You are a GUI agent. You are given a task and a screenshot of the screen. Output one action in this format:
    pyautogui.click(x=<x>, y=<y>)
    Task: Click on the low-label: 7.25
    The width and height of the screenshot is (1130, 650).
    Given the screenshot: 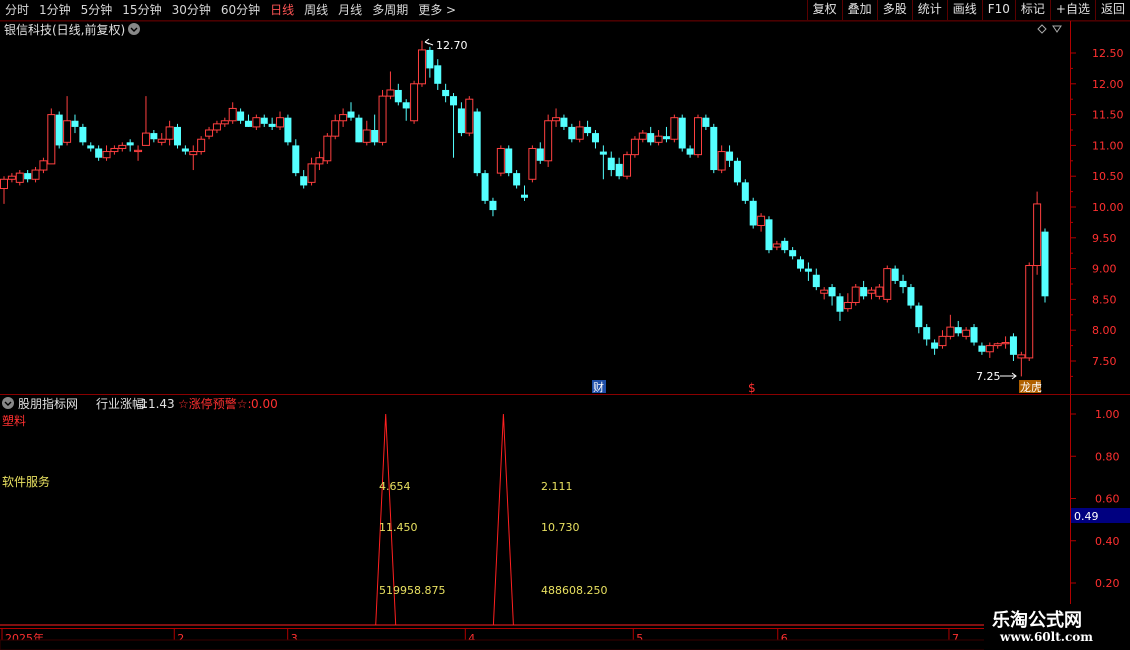 What is the action you would take?
    pyautogui.click(x=988, y=376)
    